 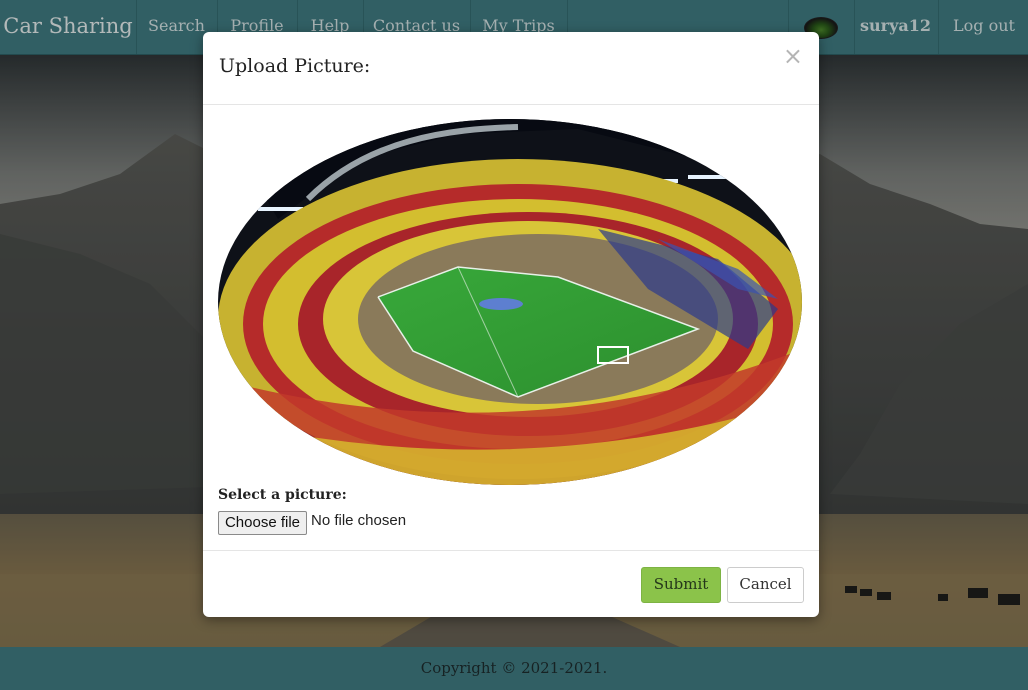 I want to click on submit-button: Submit, so click(x=681, y=585).